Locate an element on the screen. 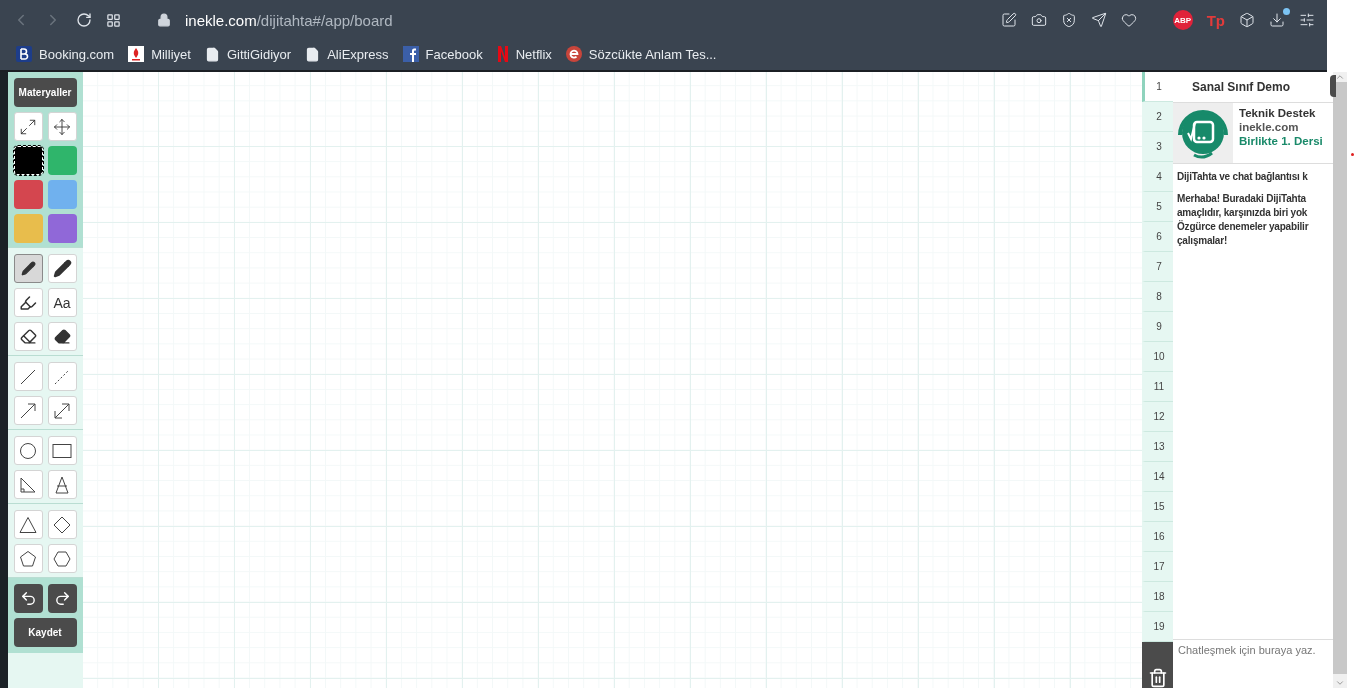 This screenshot has width=1357, height=688. line-number: 14 is located at coordinates (1157, 477).